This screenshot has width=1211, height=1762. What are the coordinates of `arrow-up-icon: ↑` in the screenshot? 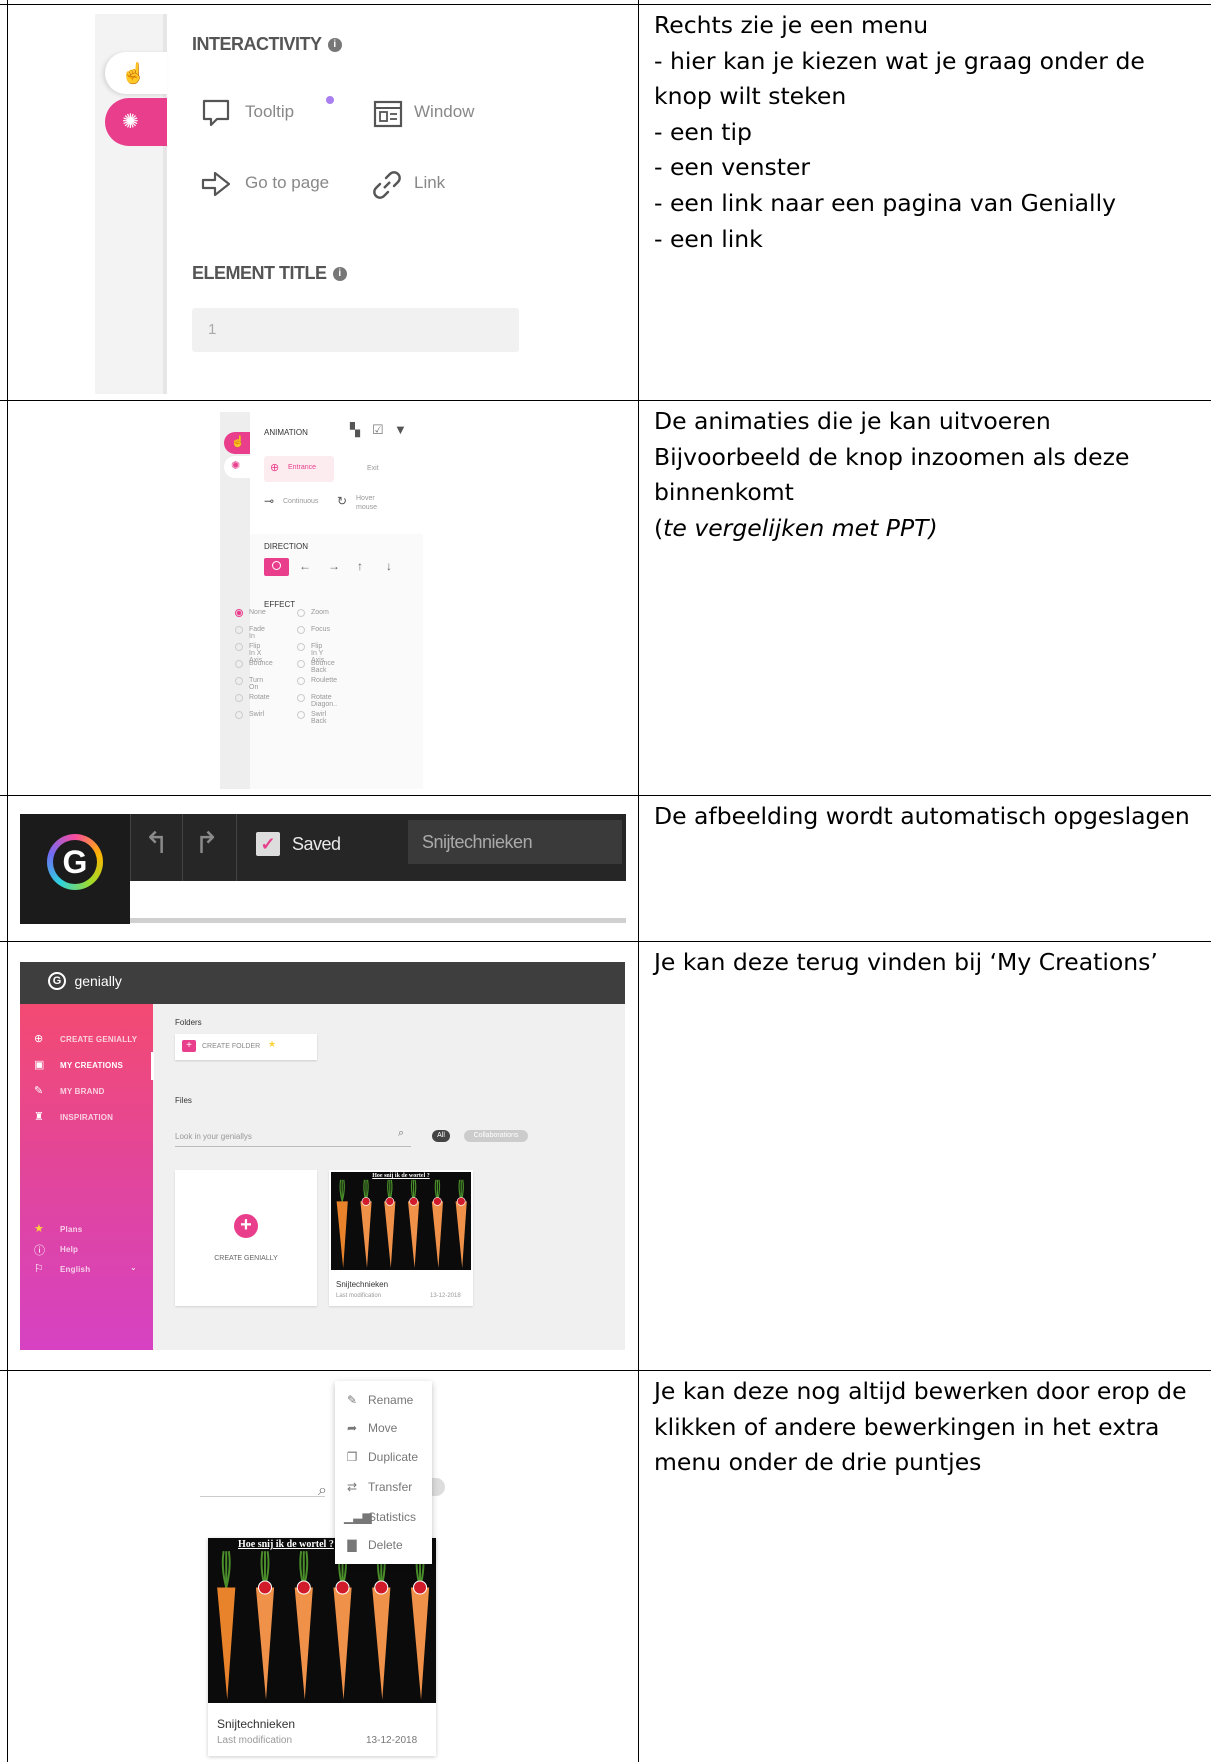 It's located at (360, 566).